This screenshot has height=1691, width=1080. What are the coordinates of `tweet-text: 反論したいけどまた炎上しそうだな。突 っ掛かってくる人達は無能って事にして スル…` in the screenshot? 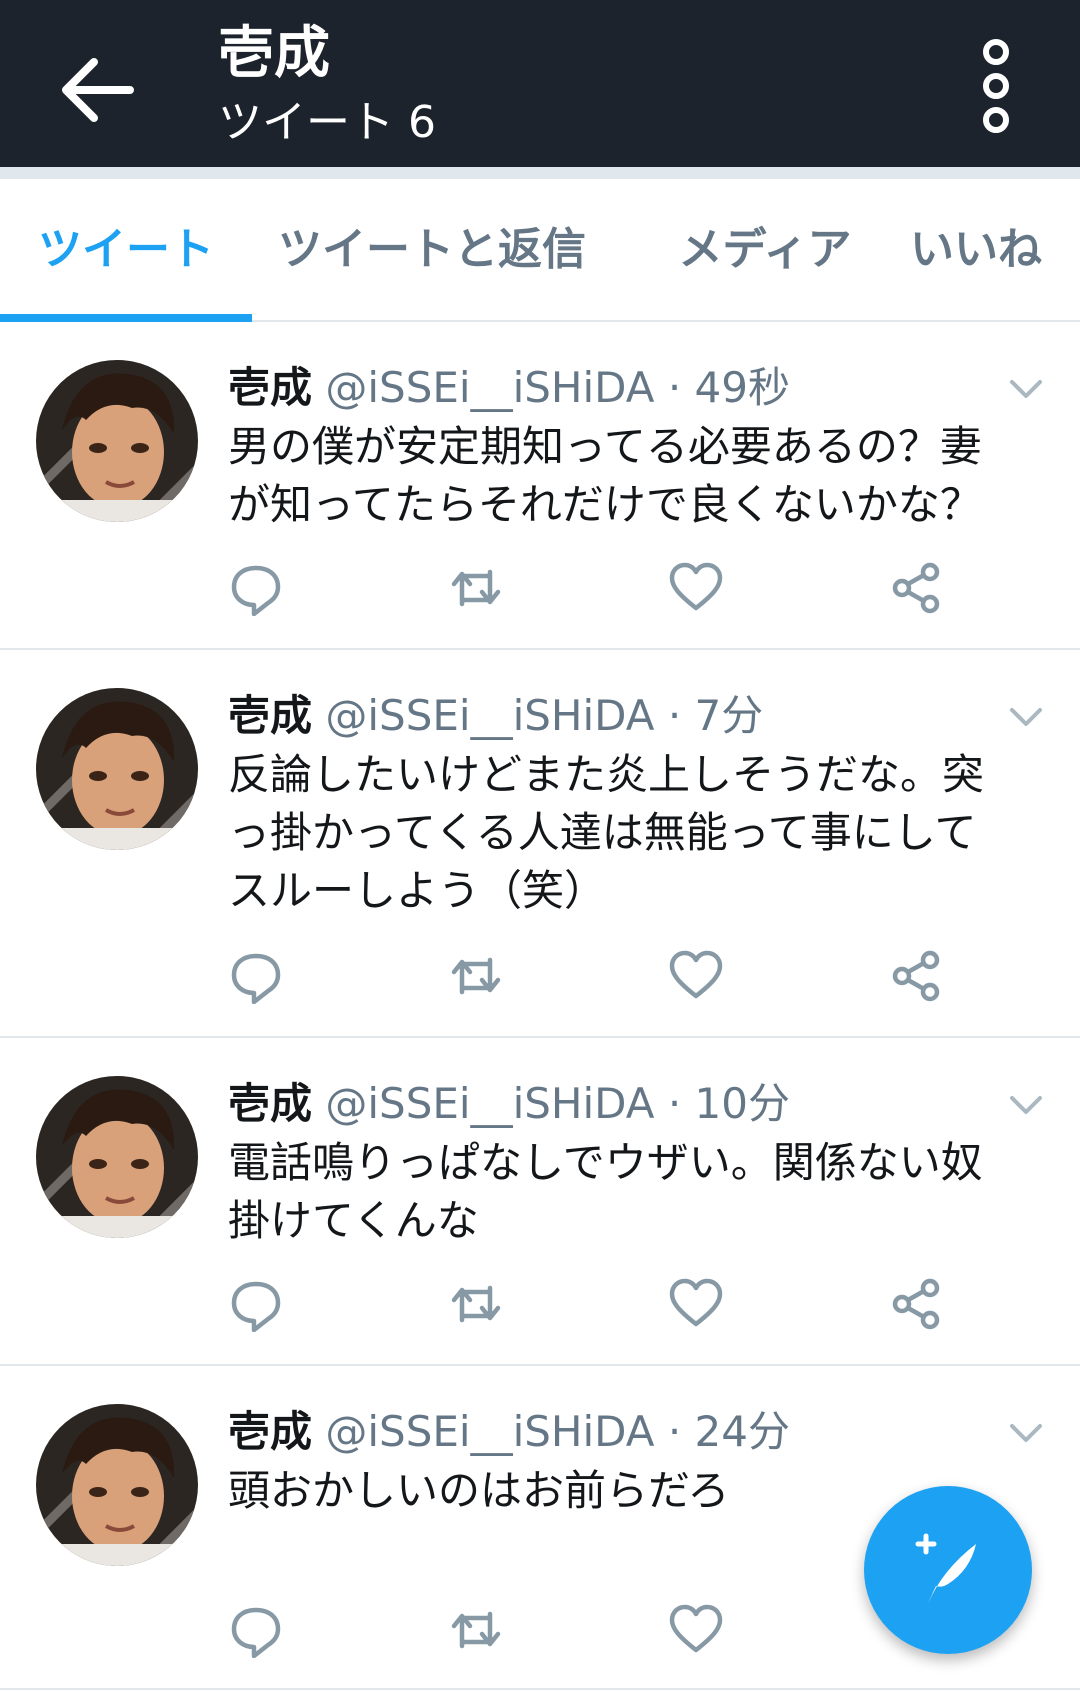 It's located at (638, 833).